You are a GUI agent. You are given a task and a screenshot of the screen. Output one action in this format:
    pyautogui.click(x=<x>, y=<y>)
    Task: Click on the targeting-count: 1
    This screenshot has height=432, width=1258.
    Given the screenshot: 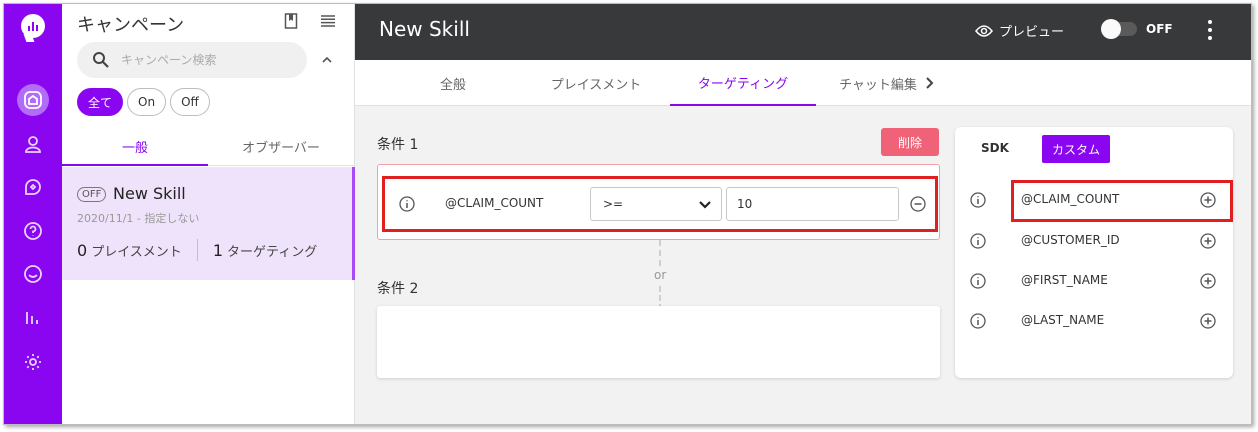 What is the action you would take?
    pyautogui.click(x=217, y=250)
    